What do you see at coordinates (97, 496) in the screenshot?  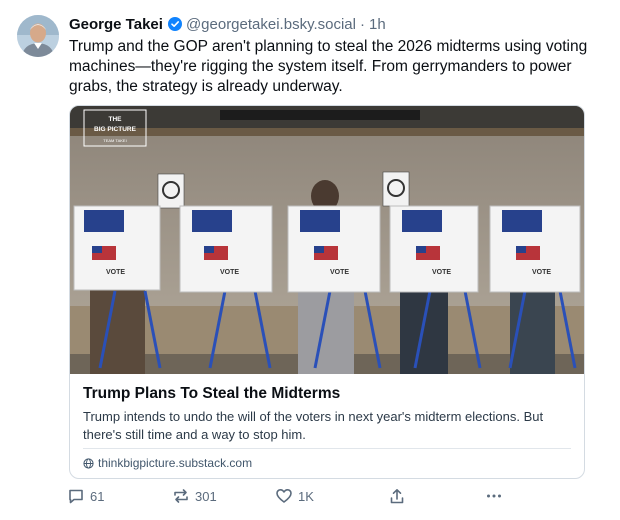 I see `reply-count: 61` at bounding box center [97, 496].